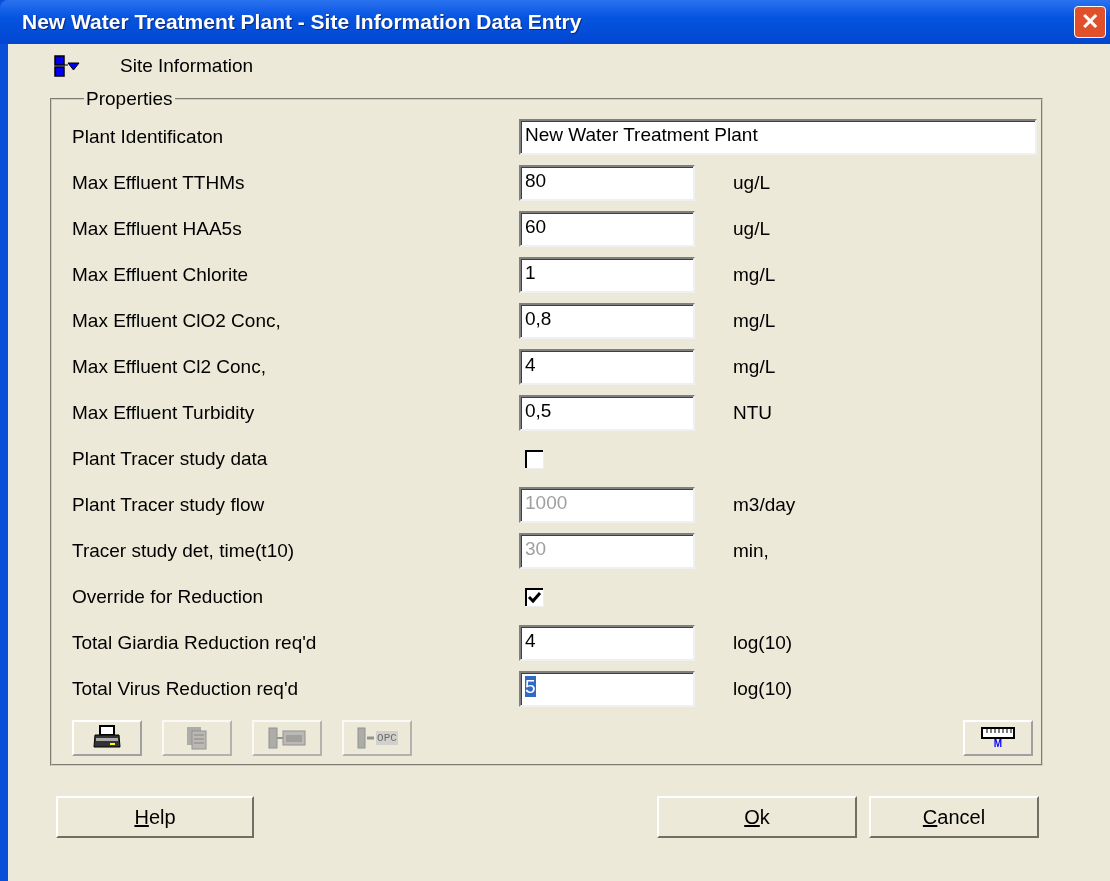  I want to click on field-label: Max Effluent TTHMs, so click(159, 183).